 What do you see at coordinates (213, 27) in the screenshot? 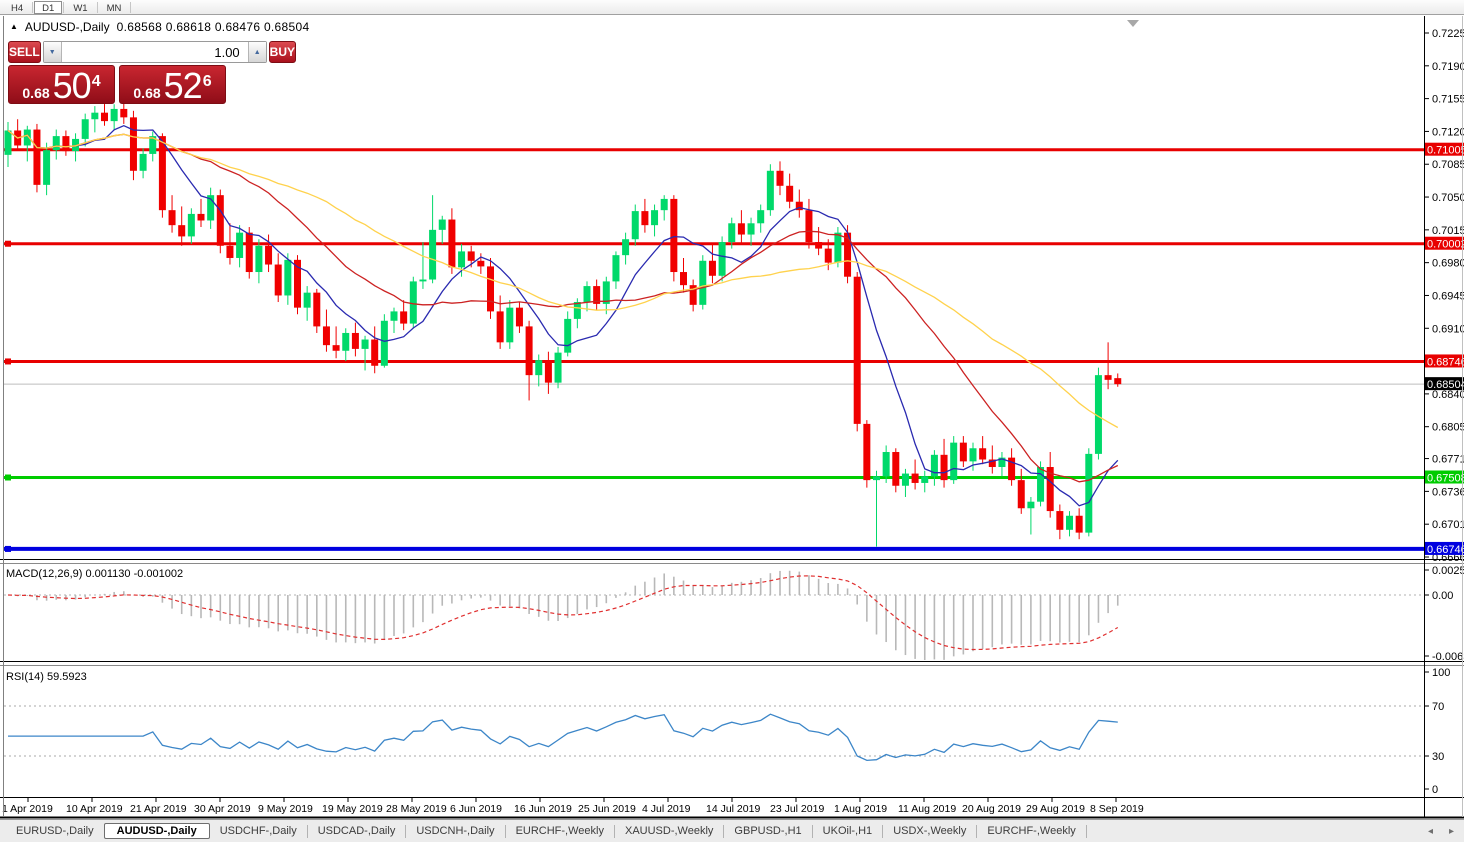
I see `chart-ohlc-readout: 0.68568 0.68618 0.68476 0.68504` at bounding box center [213, 27].